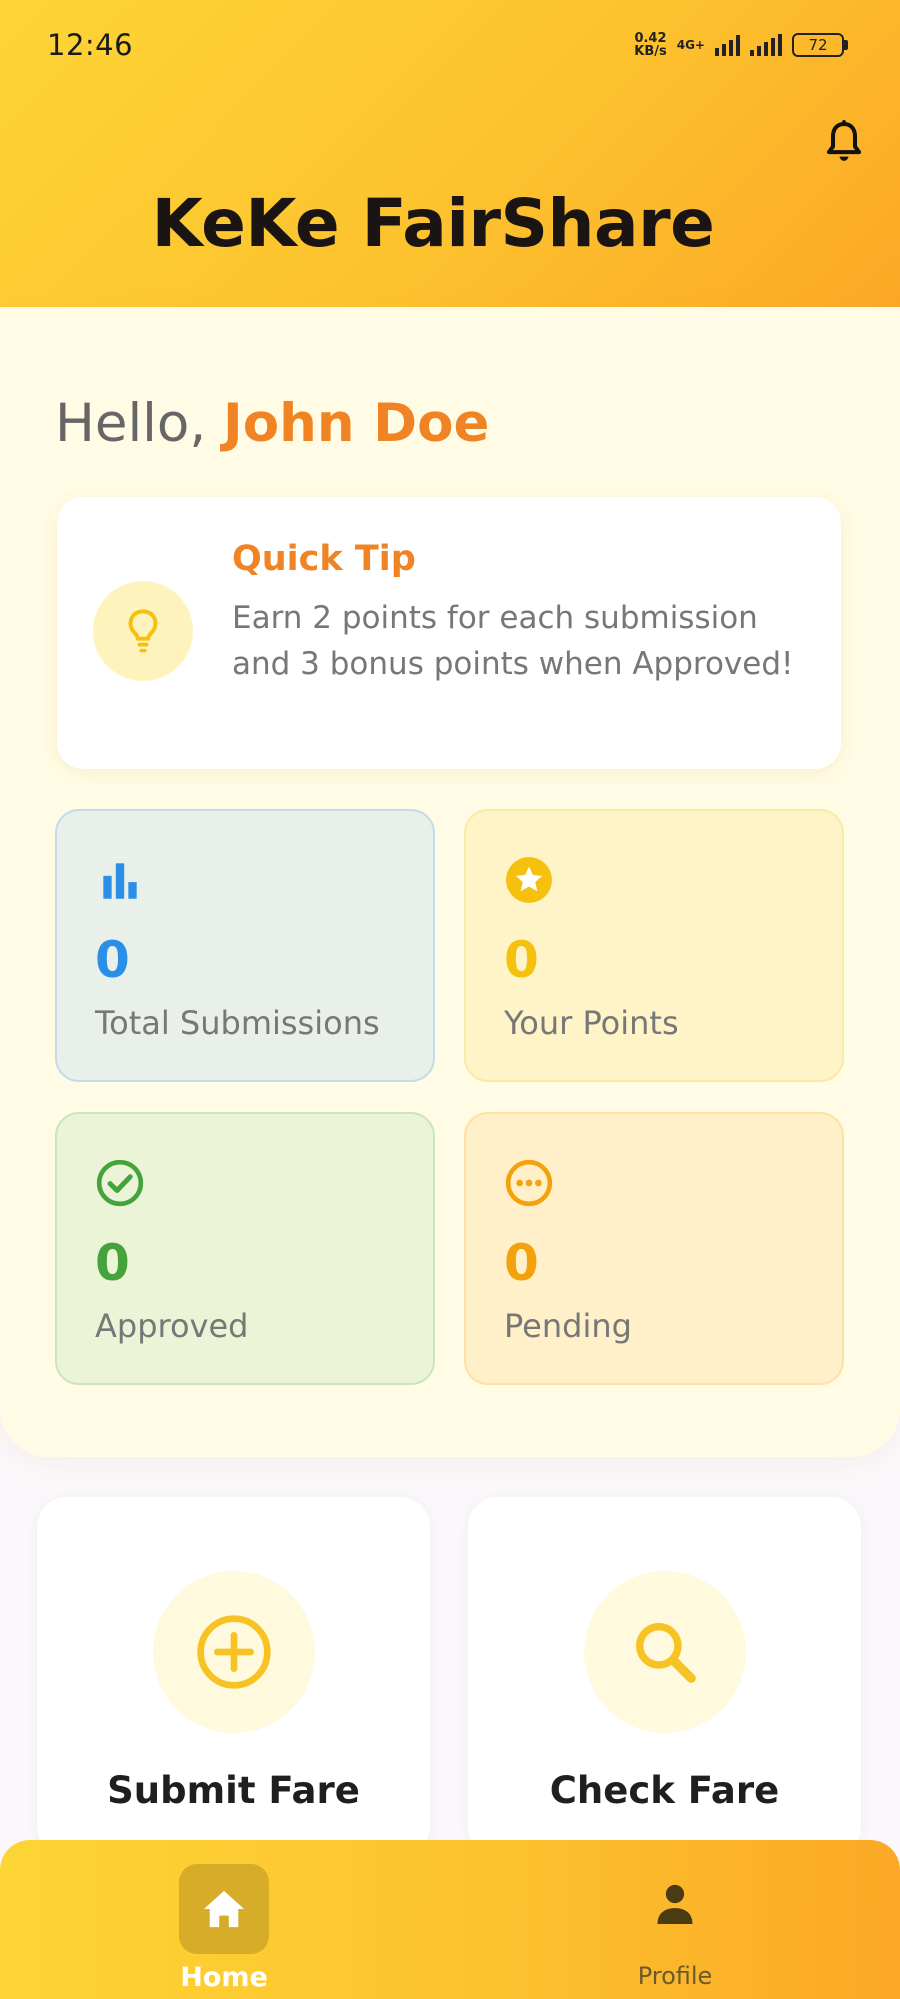 The image size is (900, 1999). What do you see at coordinates (90, 45) in the screenshot?
I see `status-time: 12:46` at bounding box center [90, 45].